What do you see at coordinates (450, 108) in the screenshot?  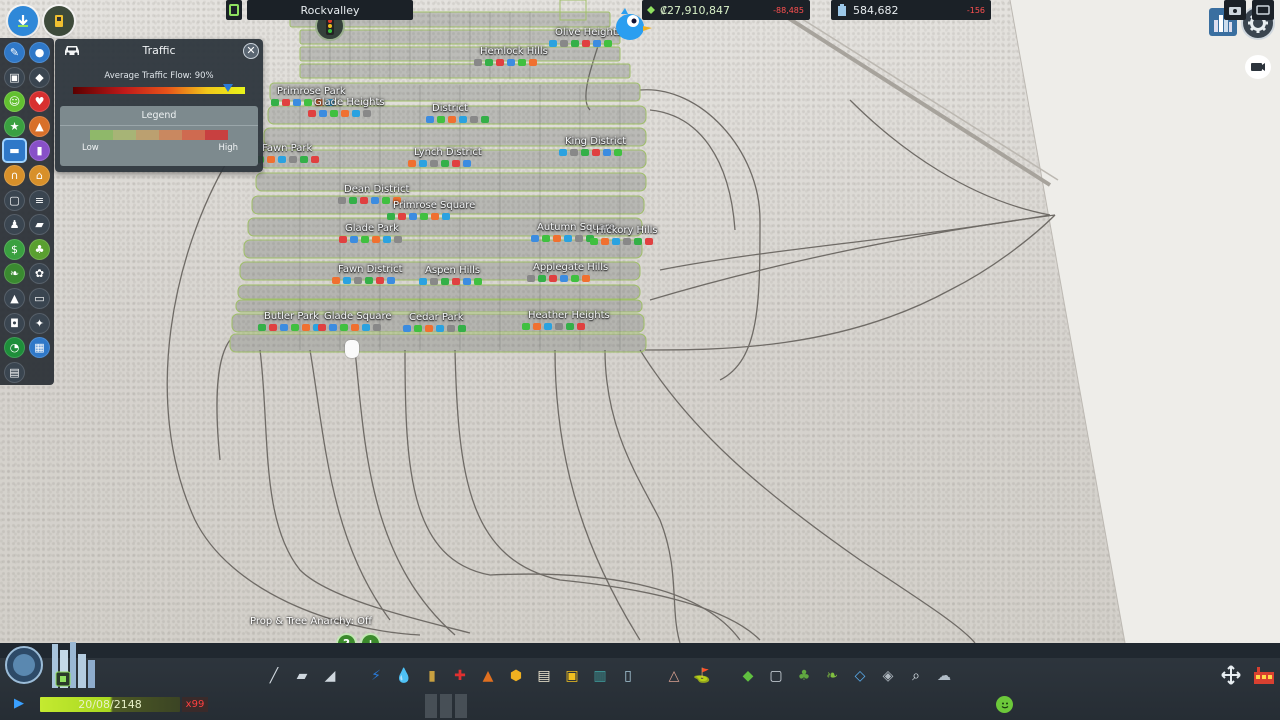 I see `district-label: District` at bounding box center [450, 108].